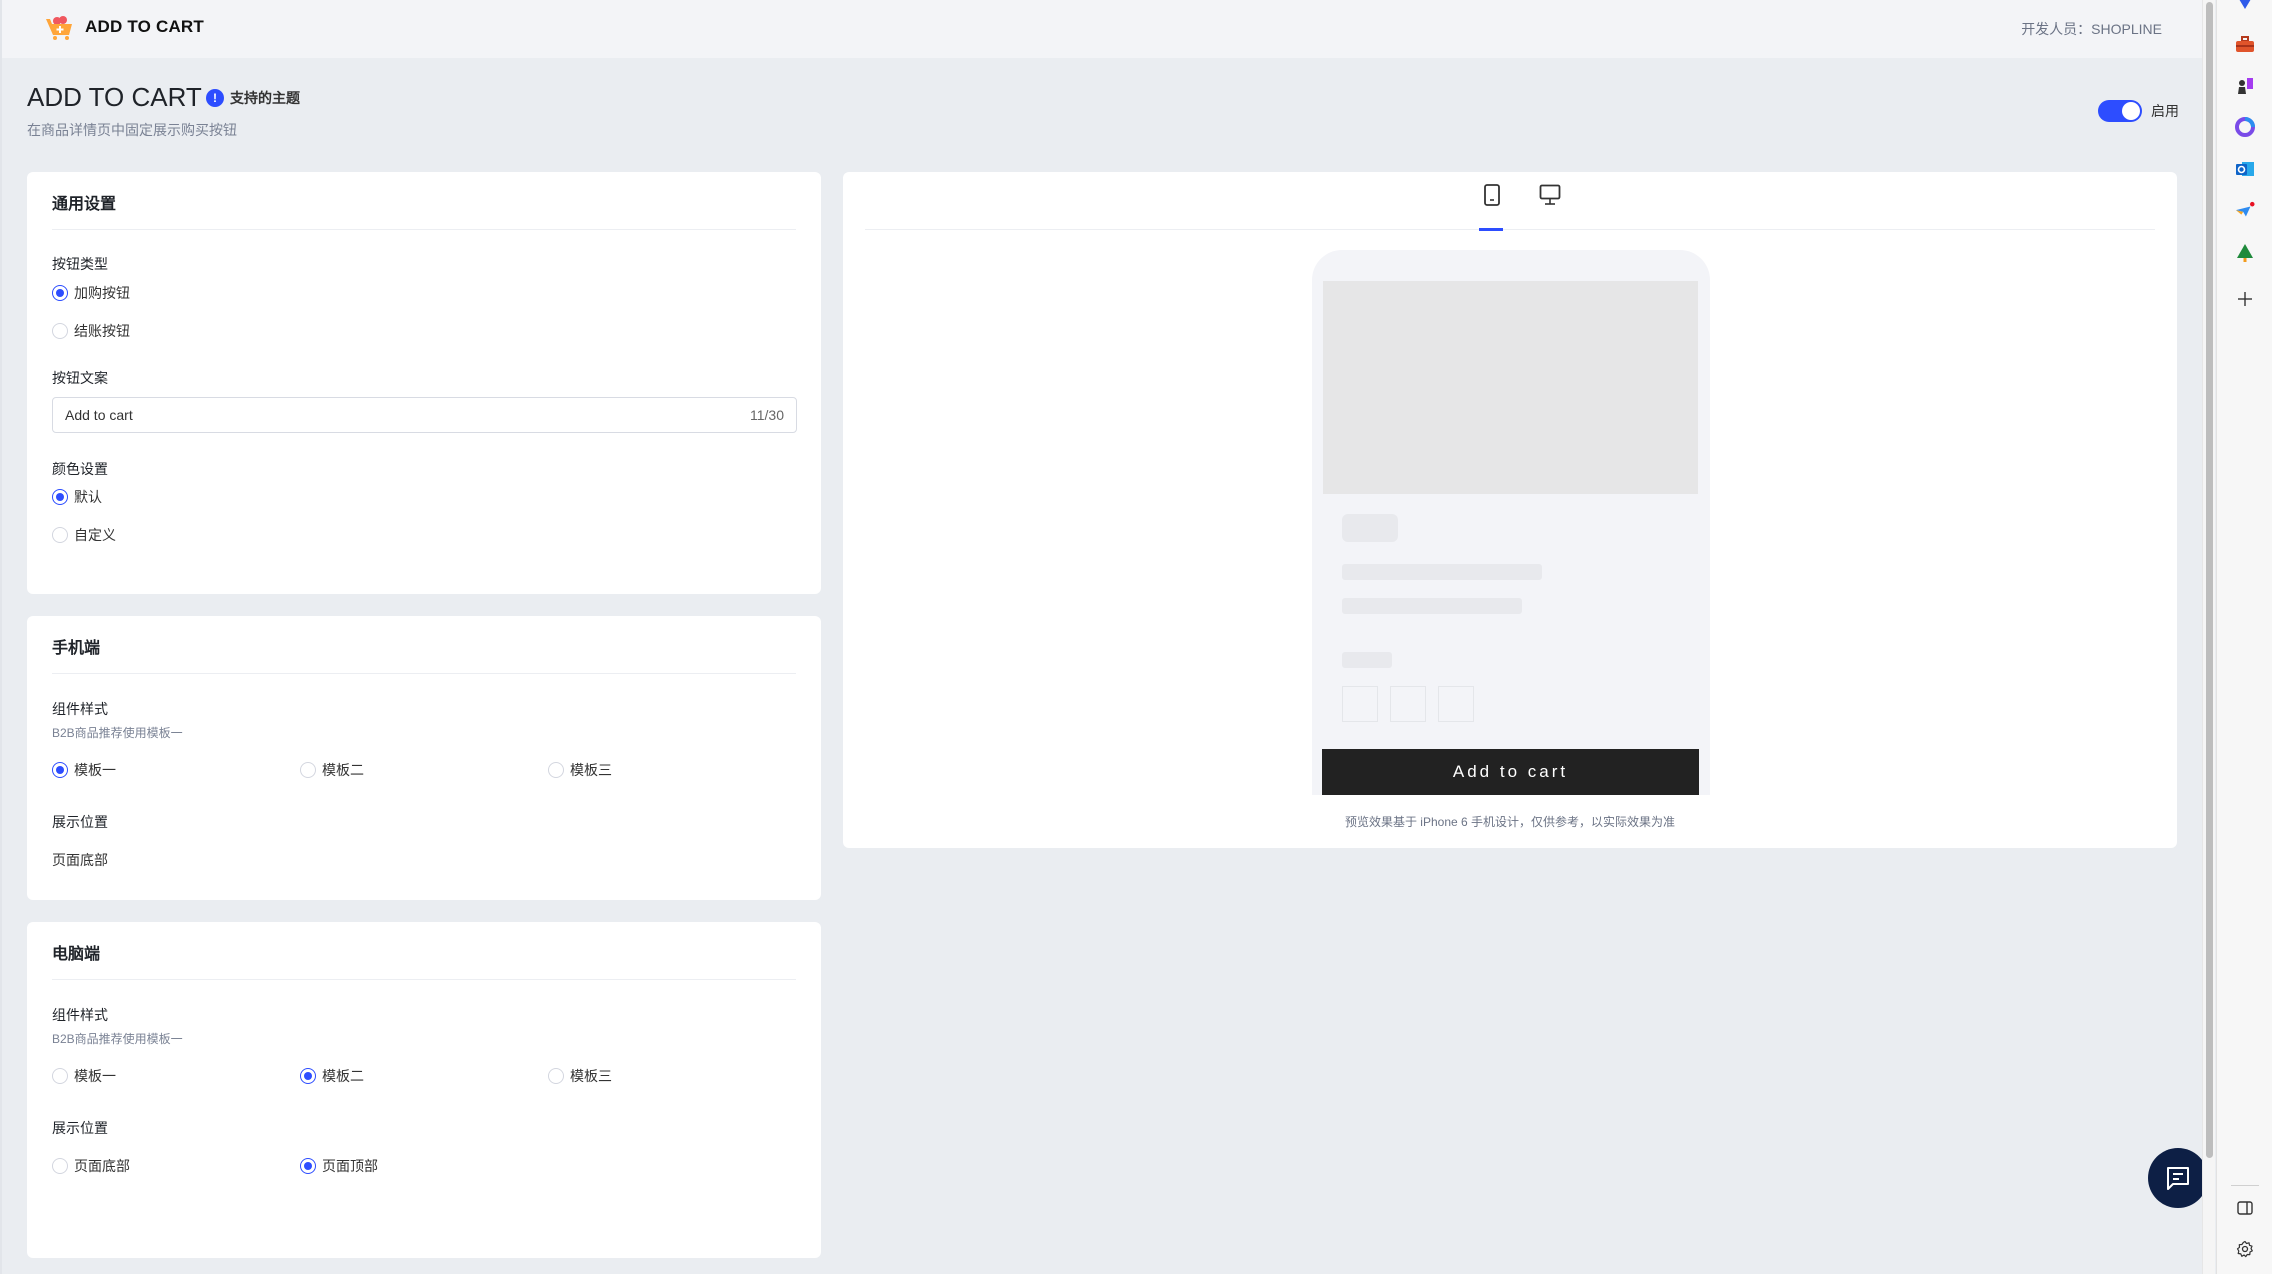 This screenshot has height=1274, width=2272. I want to click on enable-toggle, so click(2120, 111).